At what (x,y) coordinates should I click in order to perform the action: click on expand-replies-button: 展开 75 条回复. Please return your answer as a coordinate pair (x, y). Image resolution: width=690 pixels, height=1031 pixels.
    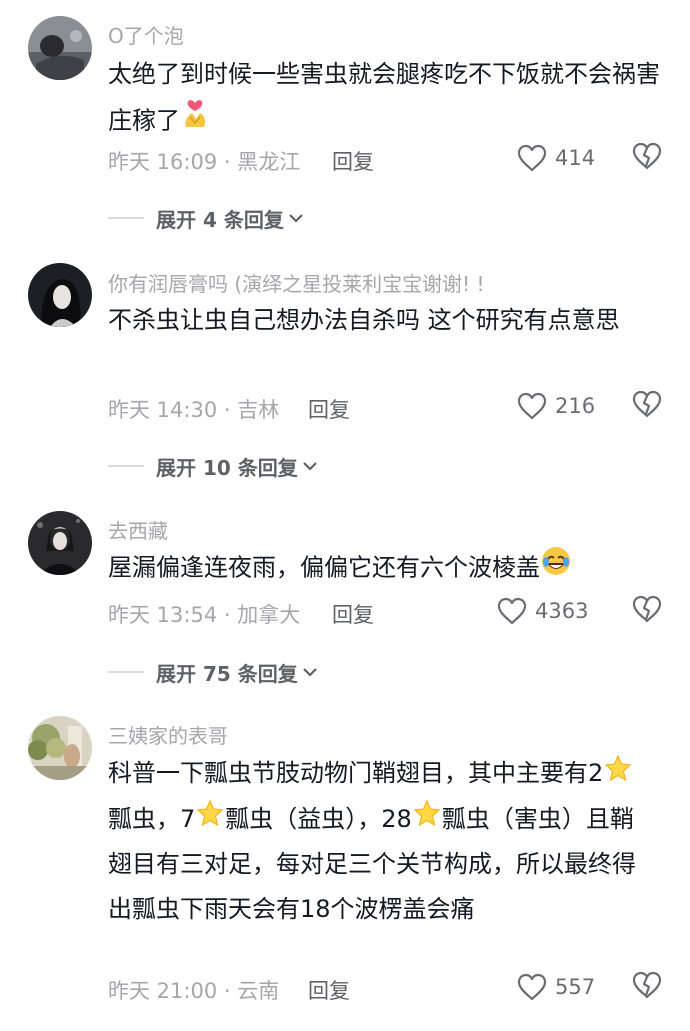
    Looking at the image, I should click on (213, 672).